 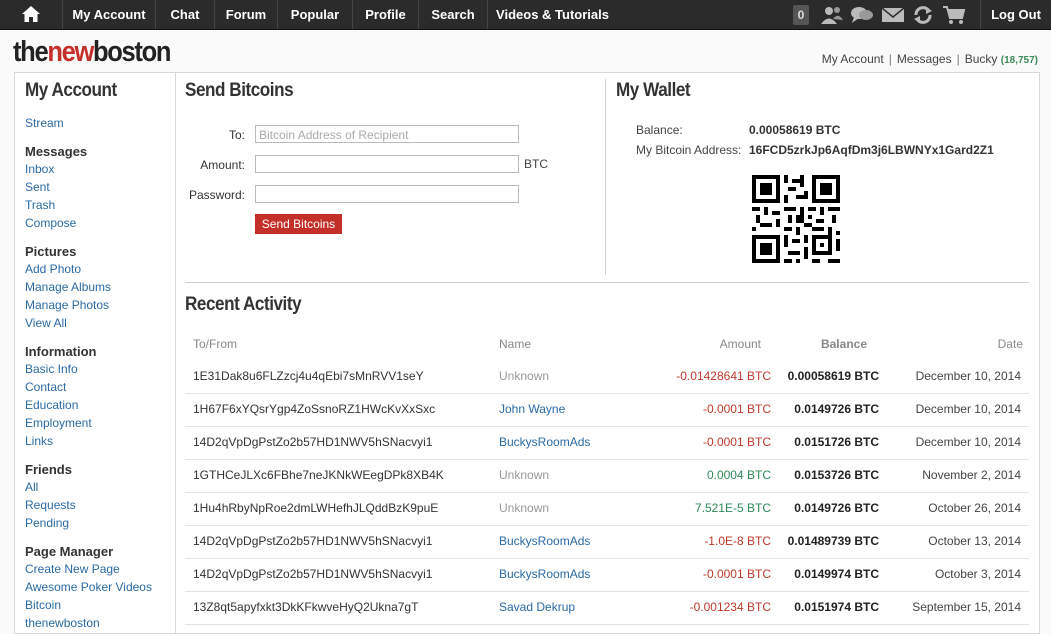 What do you see at coordinates (515, 344) in the screenshot?
I see `column-header-name: Name` at bounding box center [515, 344].